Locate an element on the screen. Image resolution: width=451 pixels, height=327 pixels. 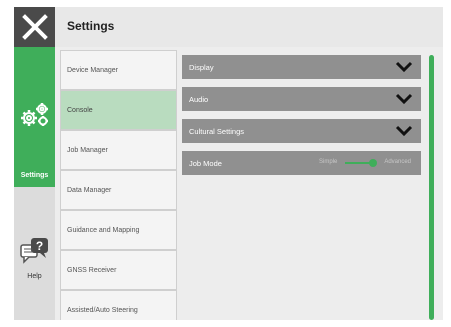
menu-item-assisted-auto-steering: Assisted/Auto Steering is located at coordinates (118, 305).